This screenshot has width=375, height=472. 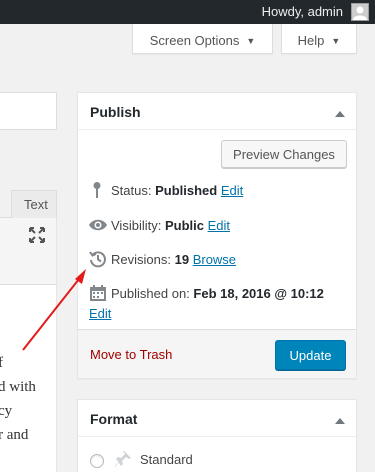 What do you see at coordinates (150, 293) in the screenshot?
I see `published-on-label: Published on:` at bounding box center [150, 293].